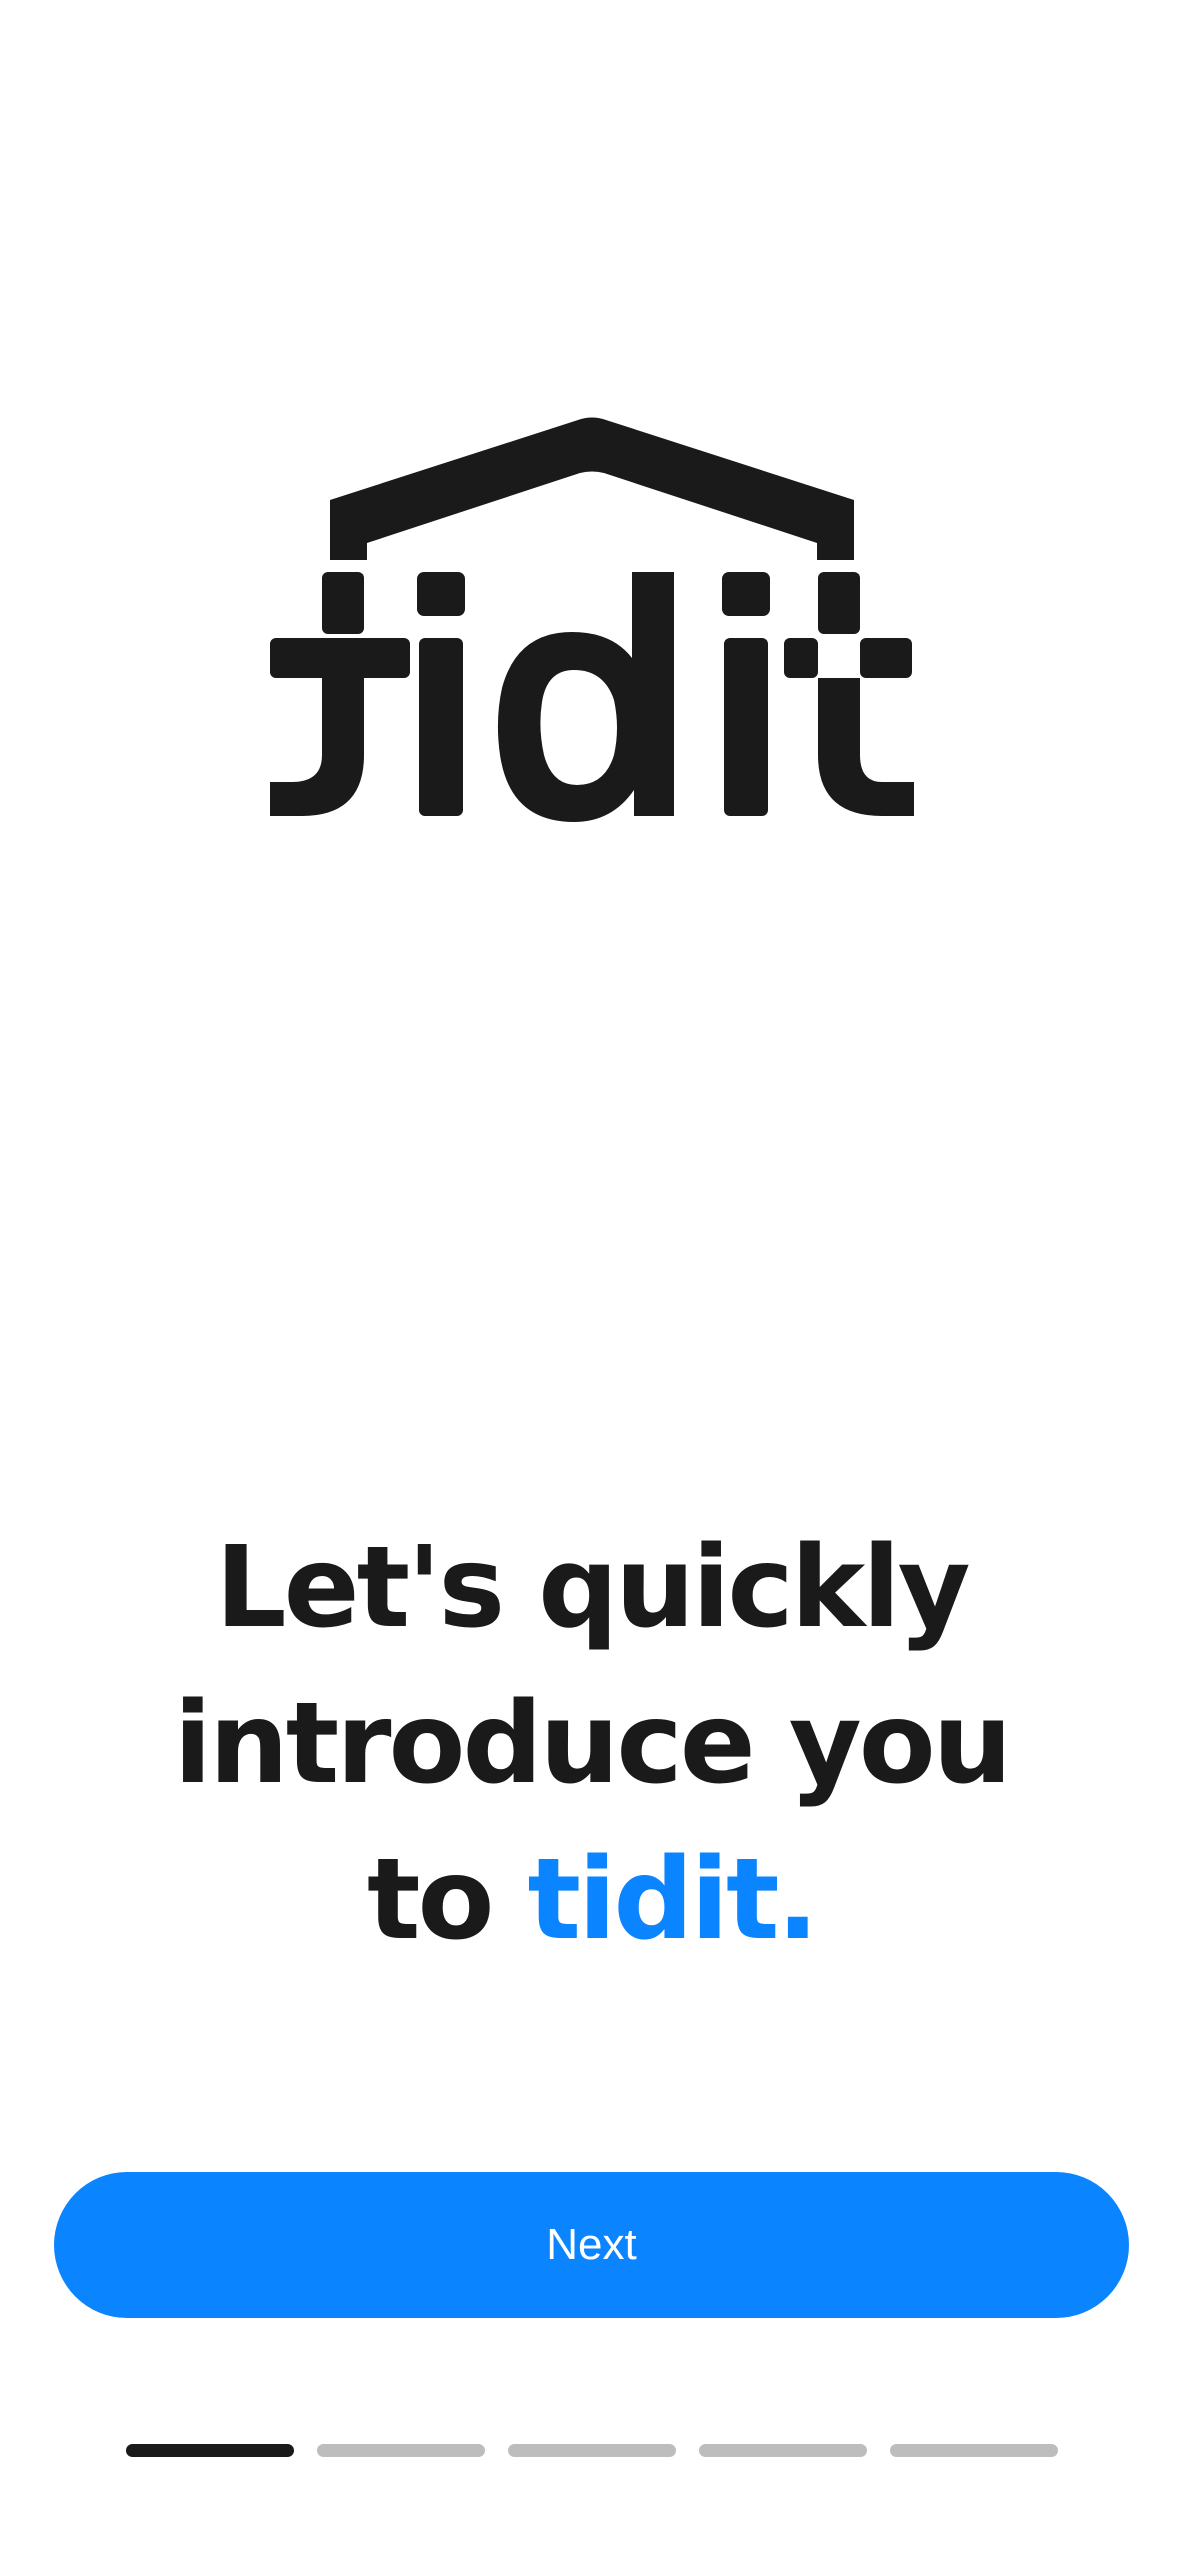 Image resolution: width=1183 pixels, height=2560 pixels. What do you see at coordinates (317, 747) in the screenshot?
I see `logo-t-stem-bottom` at bounding box center [317, 747].